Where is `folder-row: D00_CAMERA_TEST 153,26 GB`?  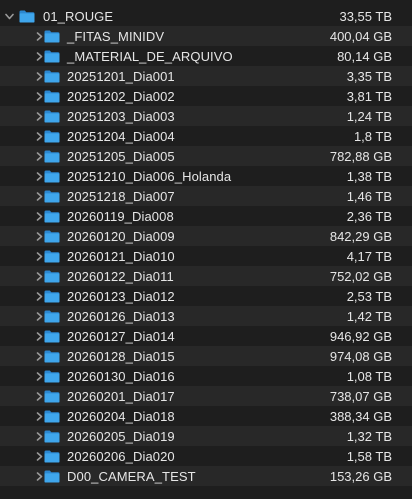
folder-row: D00_CAMERA_TEST 153,26 GB is located at coordinates (206, 476).